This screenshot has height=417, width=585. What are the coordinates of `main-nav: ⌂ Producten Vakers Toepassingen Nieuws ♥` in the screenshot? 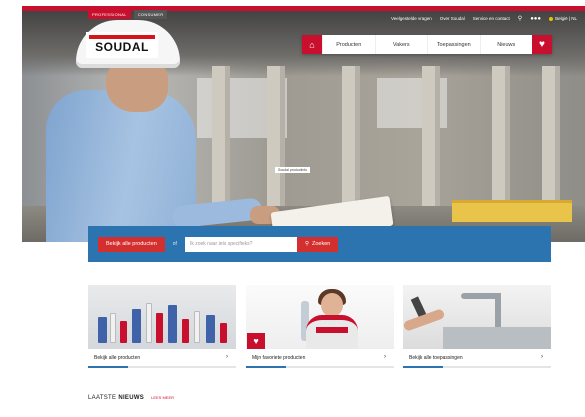 It's located at (427, 44).